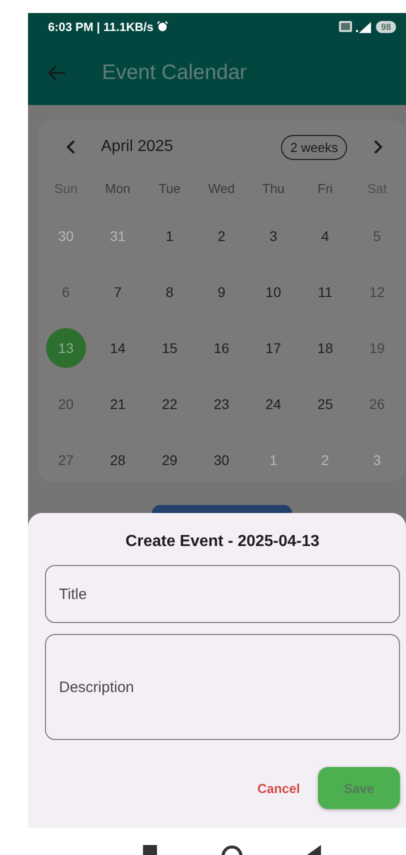 This screenshot has height=855, width=406. I want to click on day-cell: 16, so click(221, 348).